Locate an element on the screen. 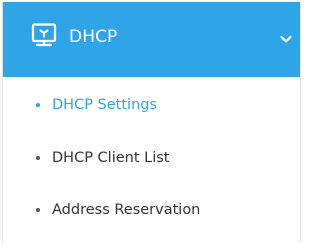  dhcp-menu-title: DHCP is located at coordinates (93, 37).